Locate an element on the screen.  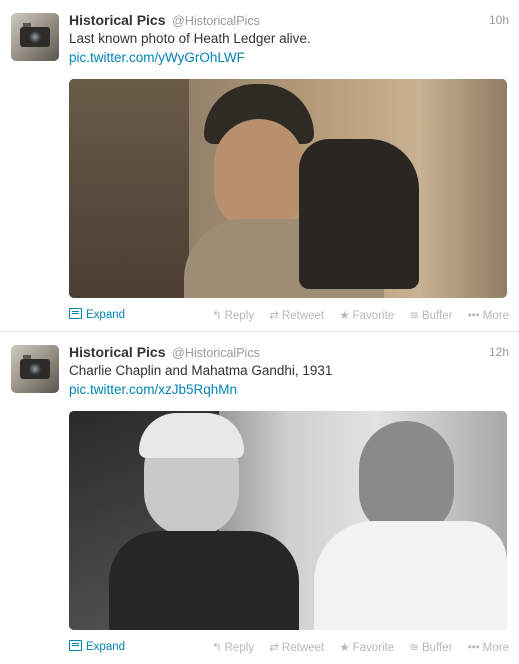
photo-person-right-head is located at coordinates (406, 478).